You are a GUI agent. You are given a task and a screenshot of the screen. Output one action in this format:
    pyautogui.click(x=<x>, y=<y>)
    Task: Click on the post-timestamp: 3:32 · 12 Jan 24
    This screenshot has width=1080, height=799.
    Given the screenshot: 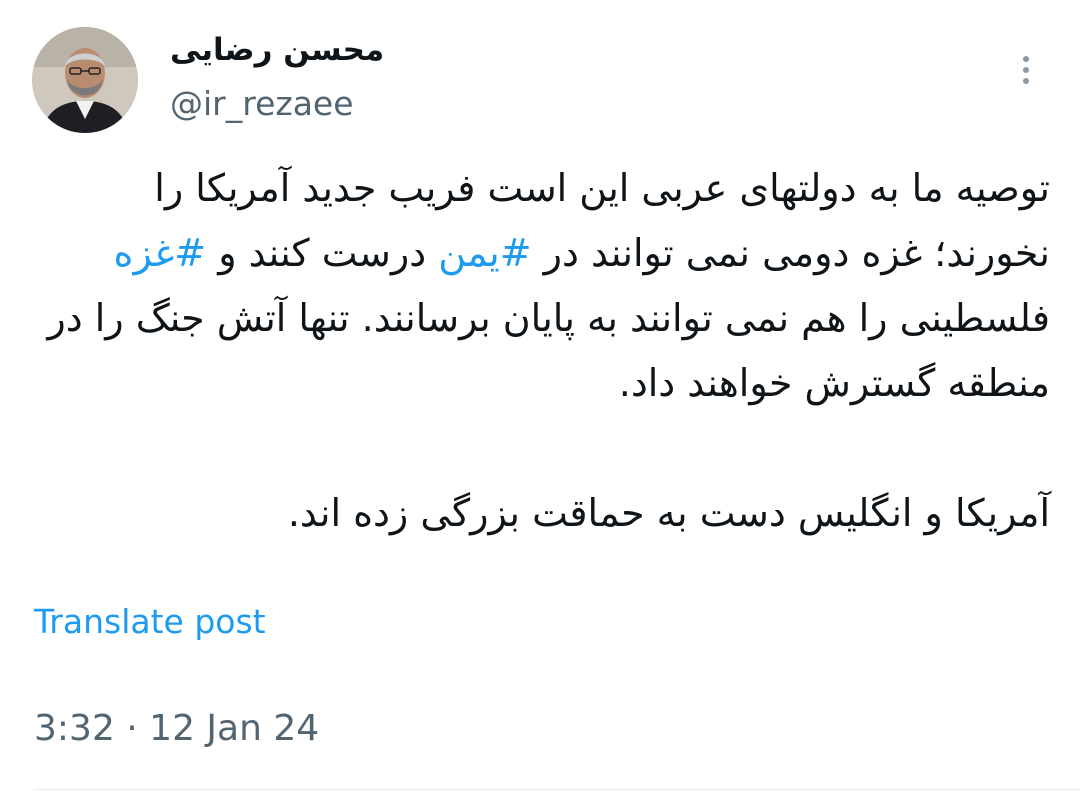 What is the action you would take?
    pyautogui.click(x=176, y=728)
    